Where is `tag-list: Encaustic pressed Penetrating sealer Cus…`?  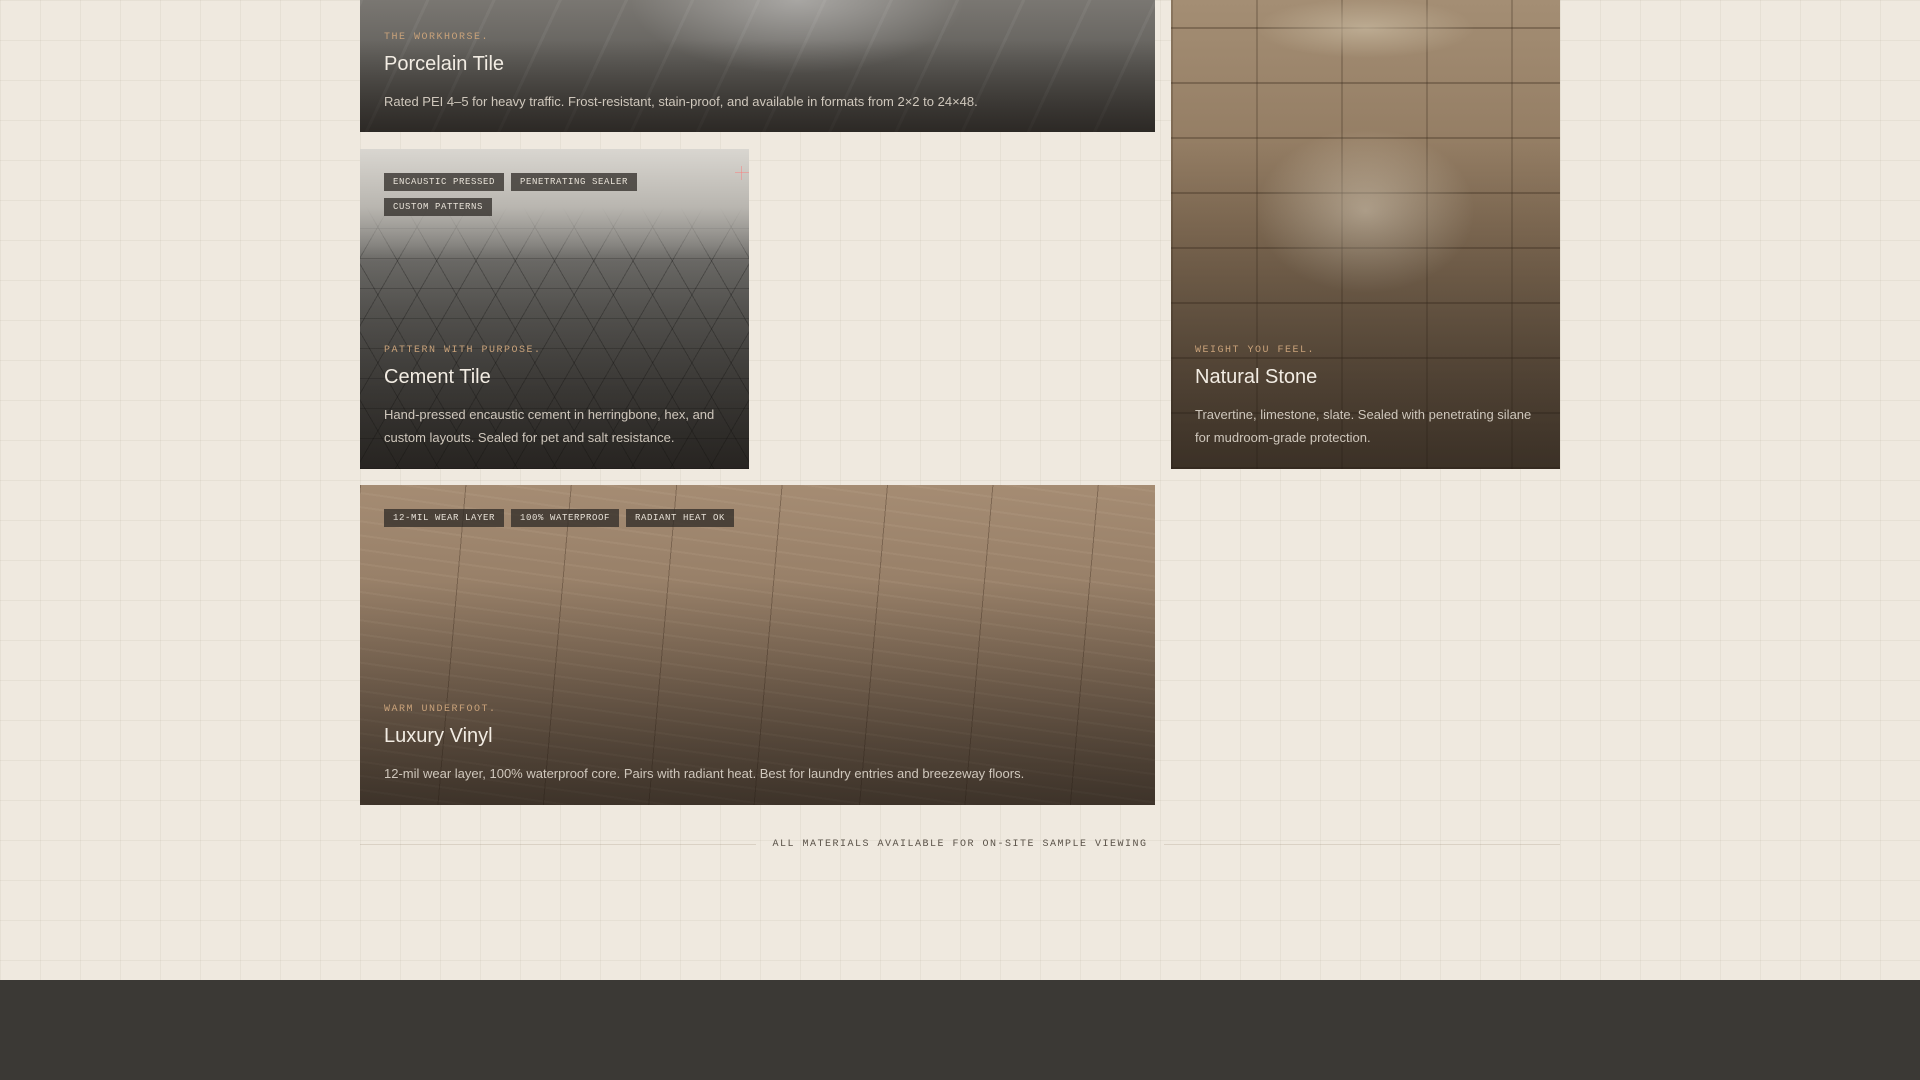 tag-list: Encaustic pressed Penetrating sealer Cus… is located at coordinates (511, 194).